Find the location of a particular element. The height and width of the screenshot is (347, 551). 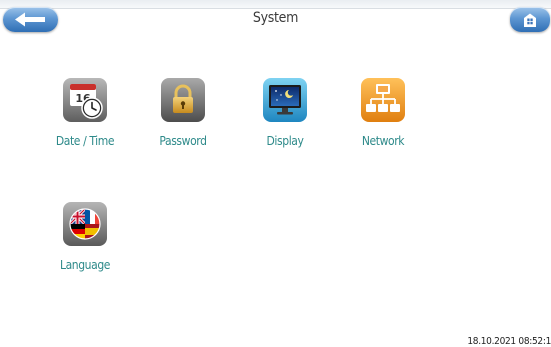

home-button is located at coordinates (530, 19).